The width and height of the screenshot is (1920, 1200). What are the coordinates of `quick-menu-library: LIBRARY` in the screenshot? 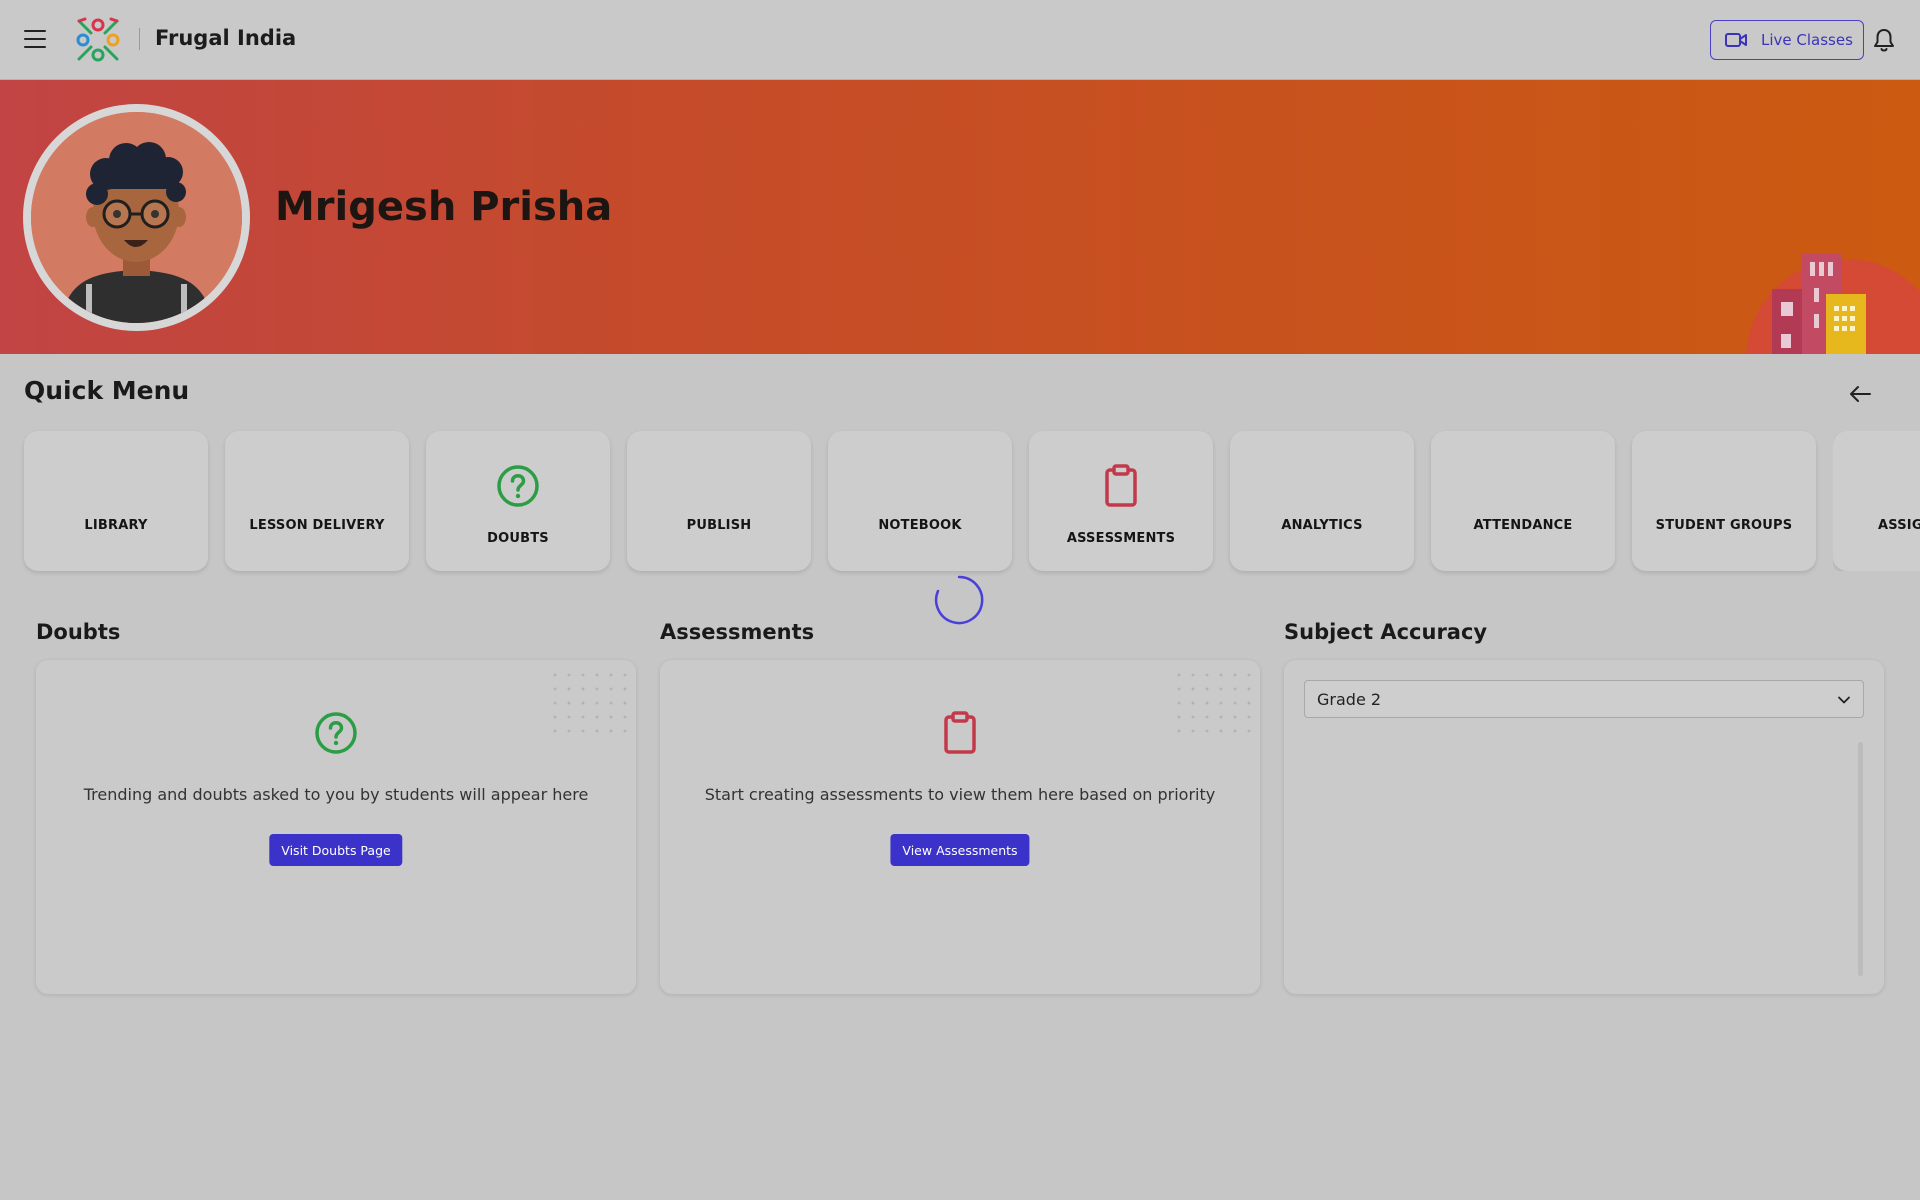 It's located at (116, 501).